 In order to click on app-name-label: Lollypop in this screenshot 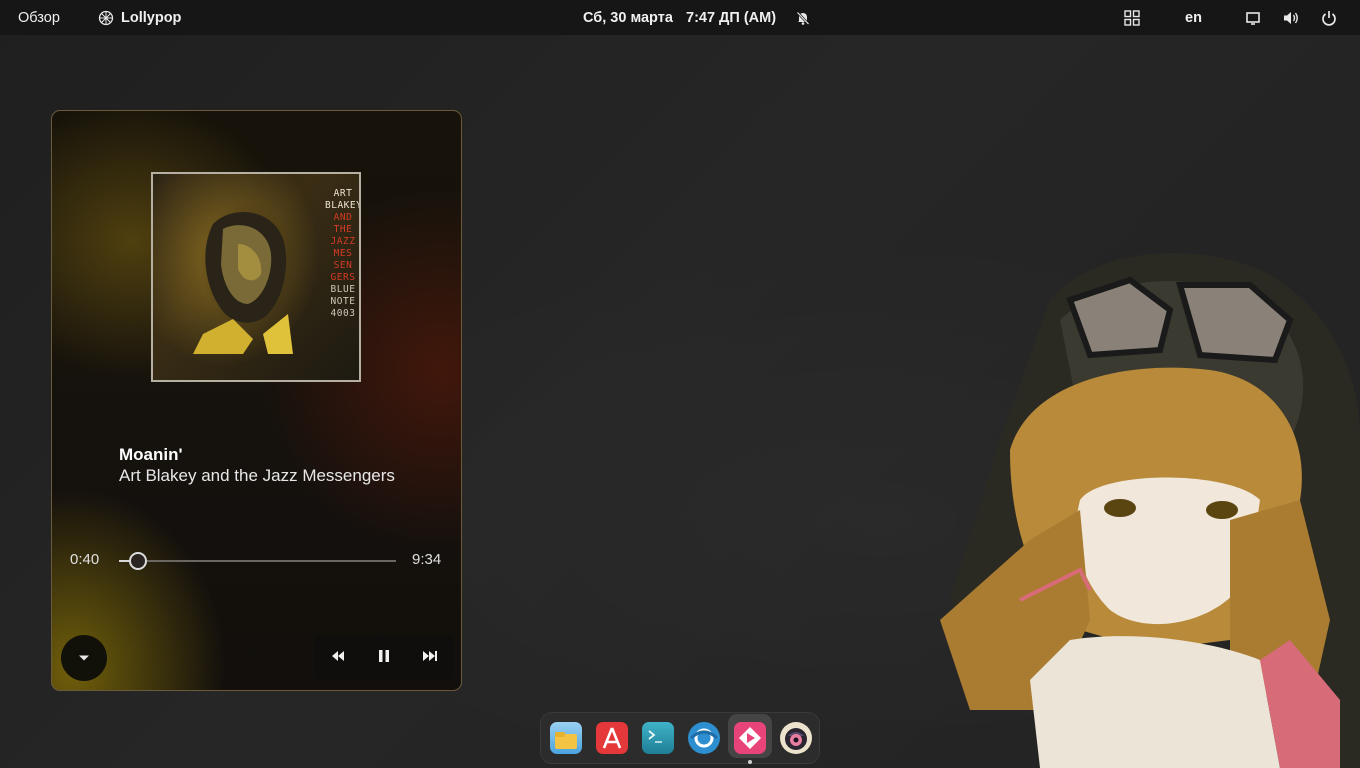, I will do `click(151, 17)`.